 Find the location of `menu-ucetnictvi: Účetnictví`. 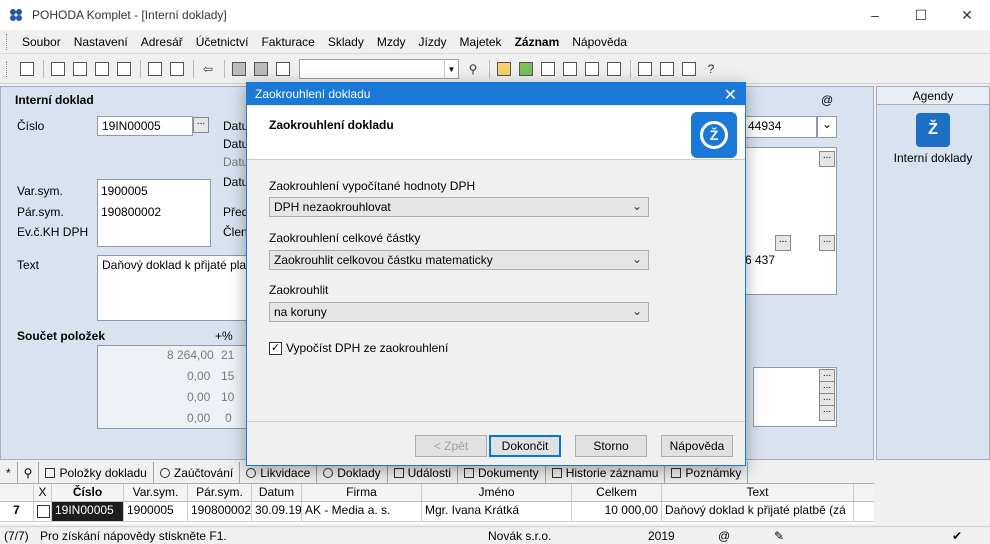

menu-ucetnictvi: Účetnictví is located at coordinates (222, 42).